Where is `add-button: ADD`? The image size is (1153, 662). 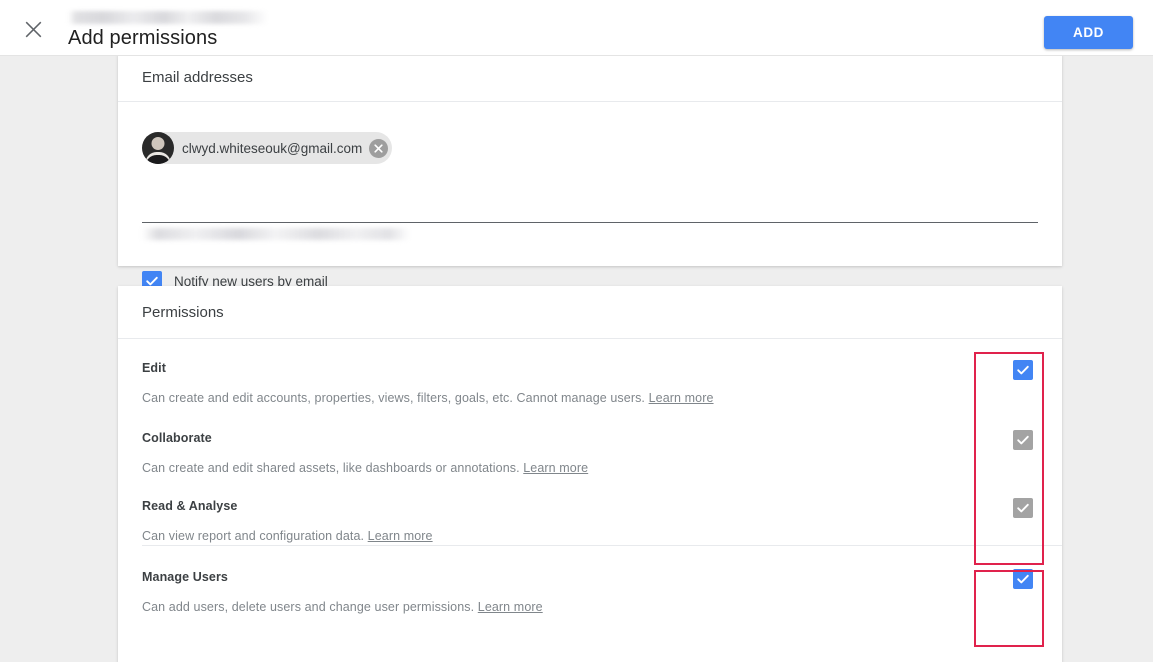 add-button: ADD is located at coordinates (1088, 32).